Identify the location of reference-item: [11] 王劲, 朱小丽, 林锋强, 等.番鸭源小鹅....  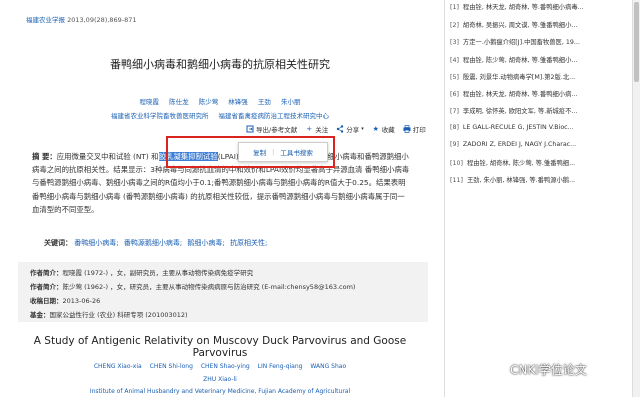
(540, 179).